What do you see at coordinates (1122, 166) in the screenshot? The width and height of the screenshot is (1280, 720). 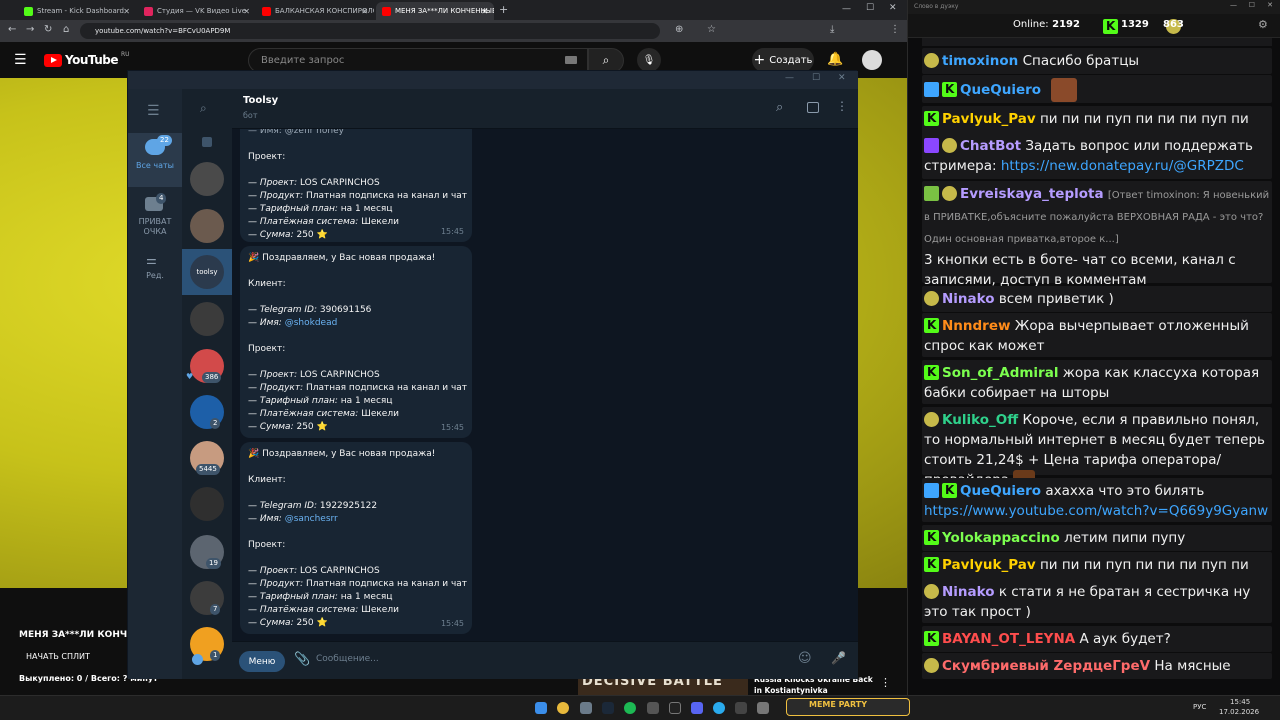 I see `chat-link: https://new.donatepay.ru/@GRPZDC` at bounding box center [1122, 166].